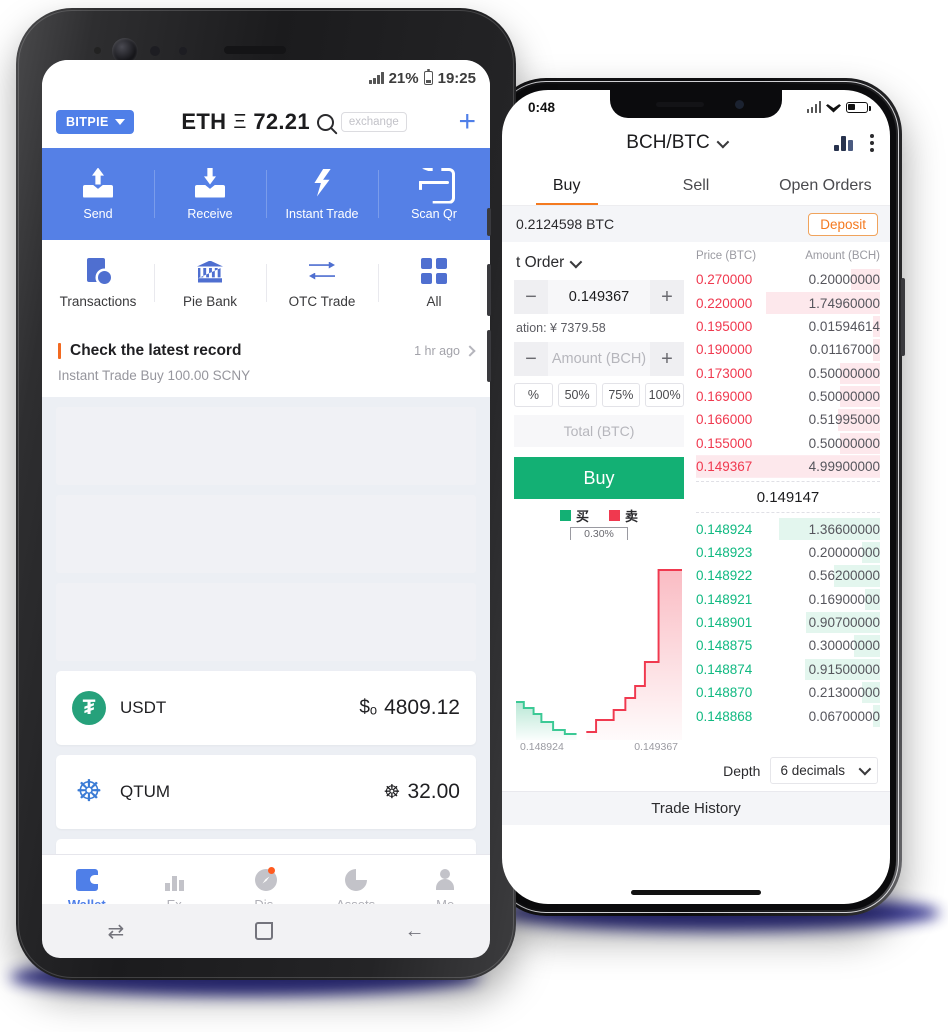 The image size is (948, 1032). I want to click on light-sensor, so click(183, 51).